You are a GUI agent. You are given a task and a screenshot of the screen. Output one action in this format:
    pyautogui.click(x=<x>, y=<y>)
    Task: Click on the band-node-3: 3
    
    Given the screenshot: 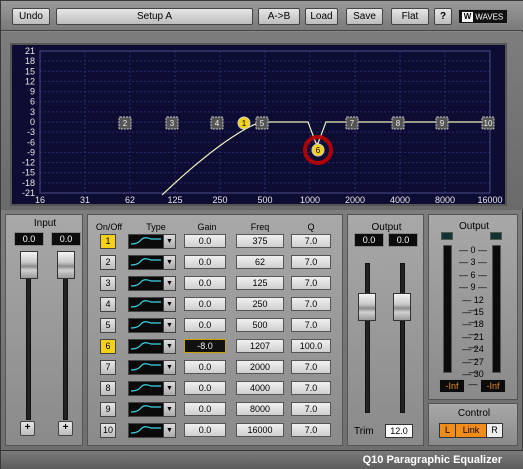 What is the action you would take?
    pyautogui.click(x=172, y=123)
    